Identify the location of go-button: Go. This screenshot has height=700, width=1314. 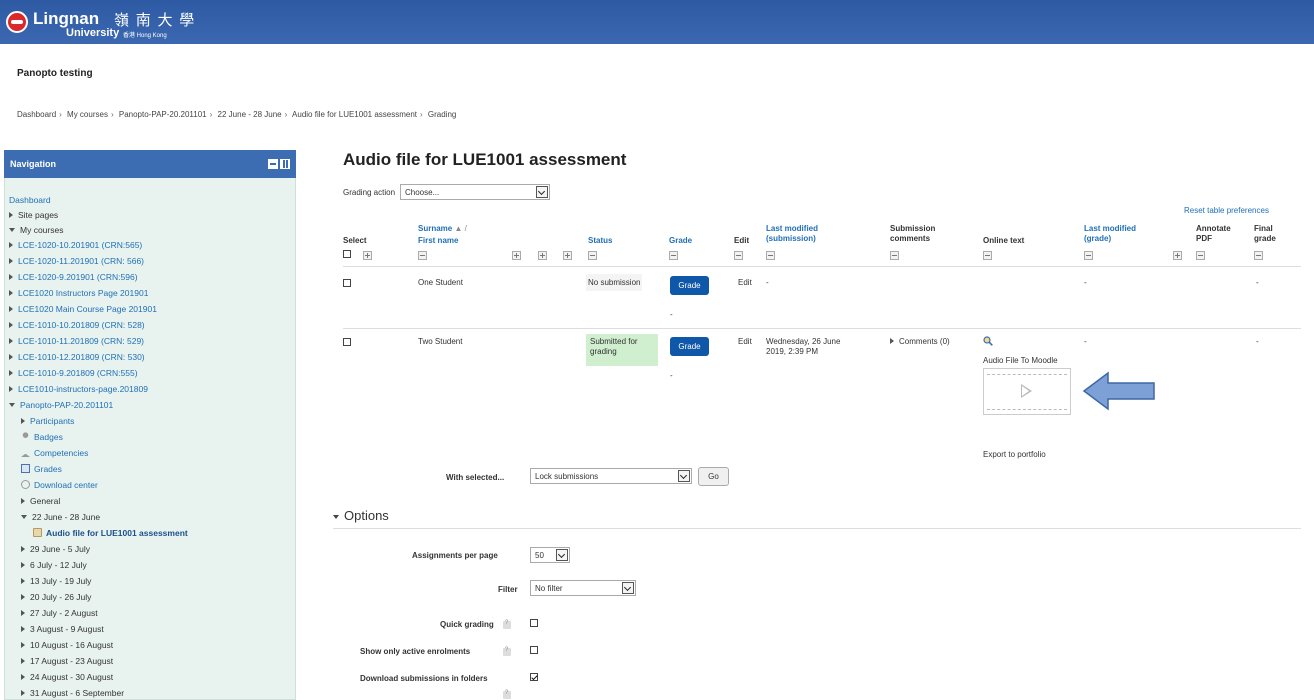
(713, 476).